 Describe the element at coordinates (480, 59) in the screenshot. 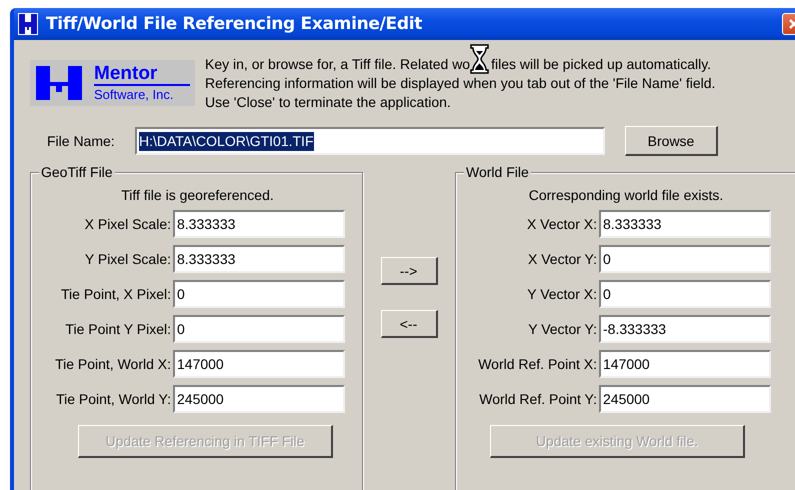

I see `hourglass-cursor-icon` at that location.